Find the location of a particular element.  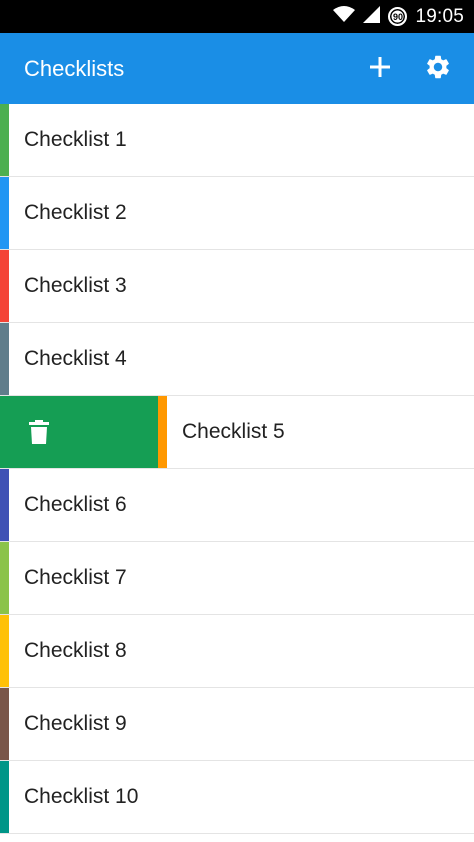

checklist-label: Checklist 9 is located at coordinates (75, 723).